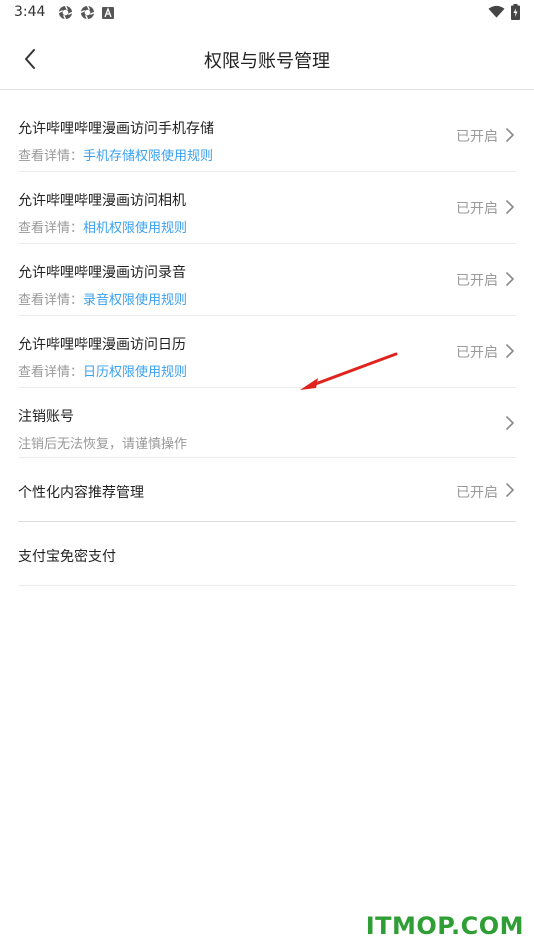 The width and height of the screenshot is (534, 950). What do you see at coordinates (267, 280) in the screenshot?
I see `permission-row-microphone: 允许哔哩哔哩漫画访问录音 查看详情：录音权限使用规则 已开启` at bounding box center [267, 280].